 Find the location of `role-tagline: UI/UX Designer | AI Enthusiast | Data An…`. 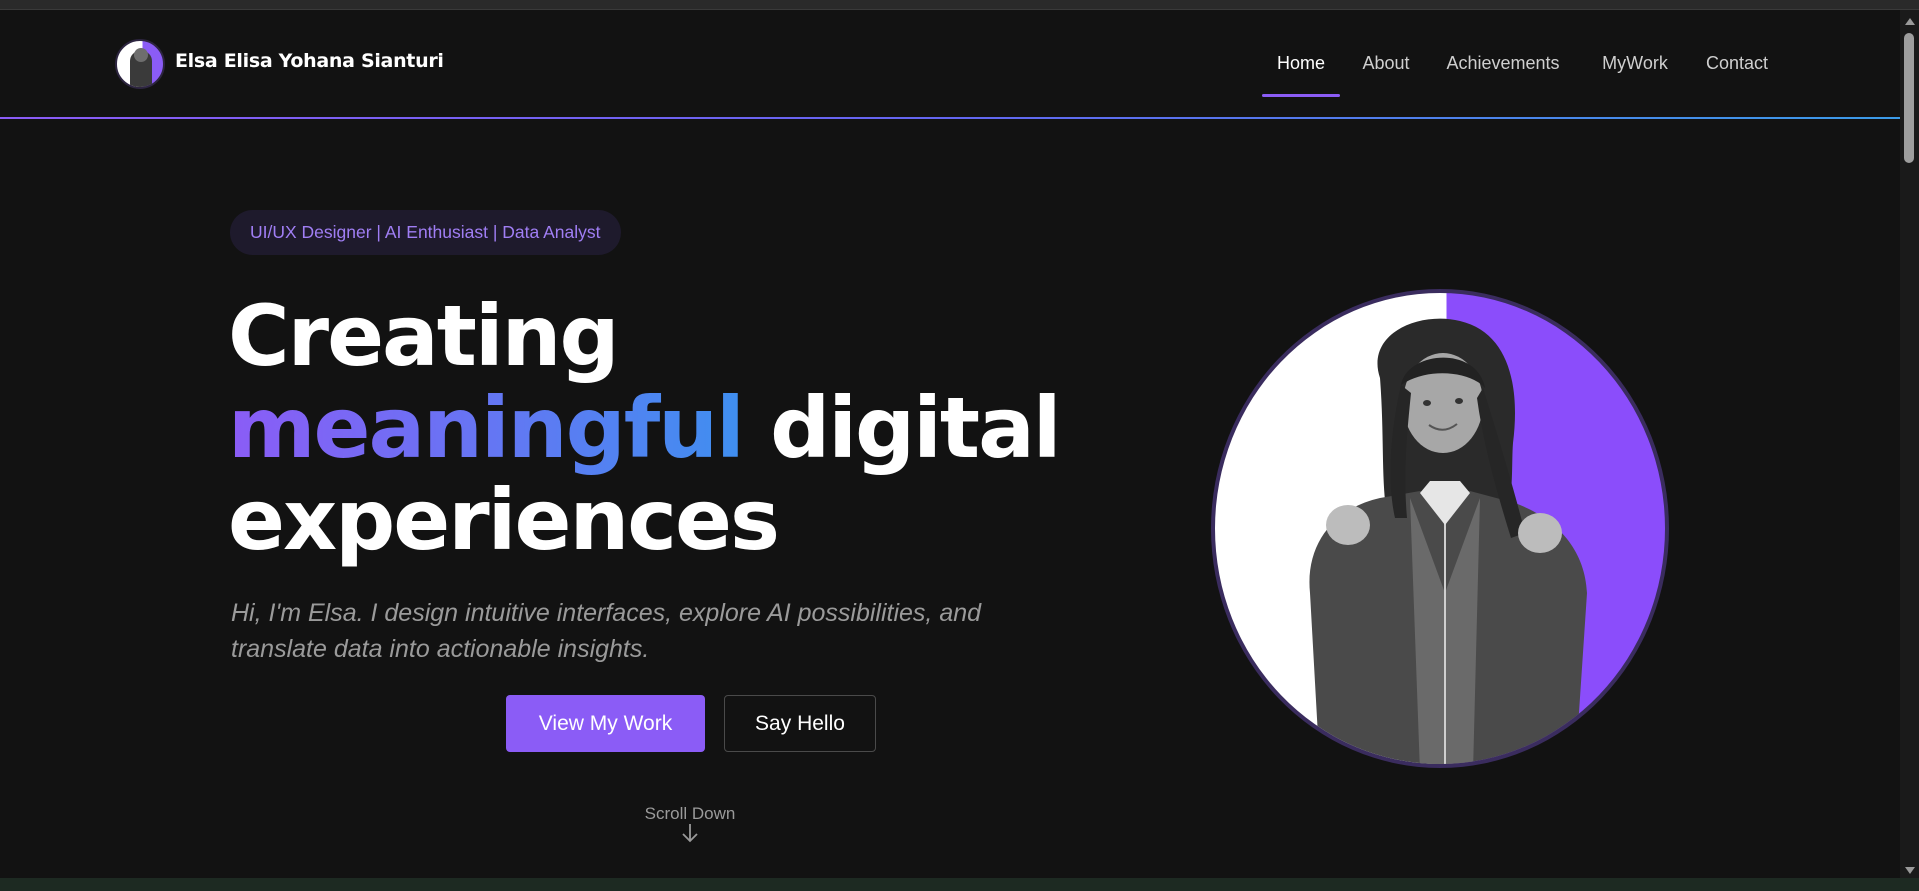

role-tagline: UI/UX Designer | AI Enthusiast | Data An… is located at coordinates (425, 232).